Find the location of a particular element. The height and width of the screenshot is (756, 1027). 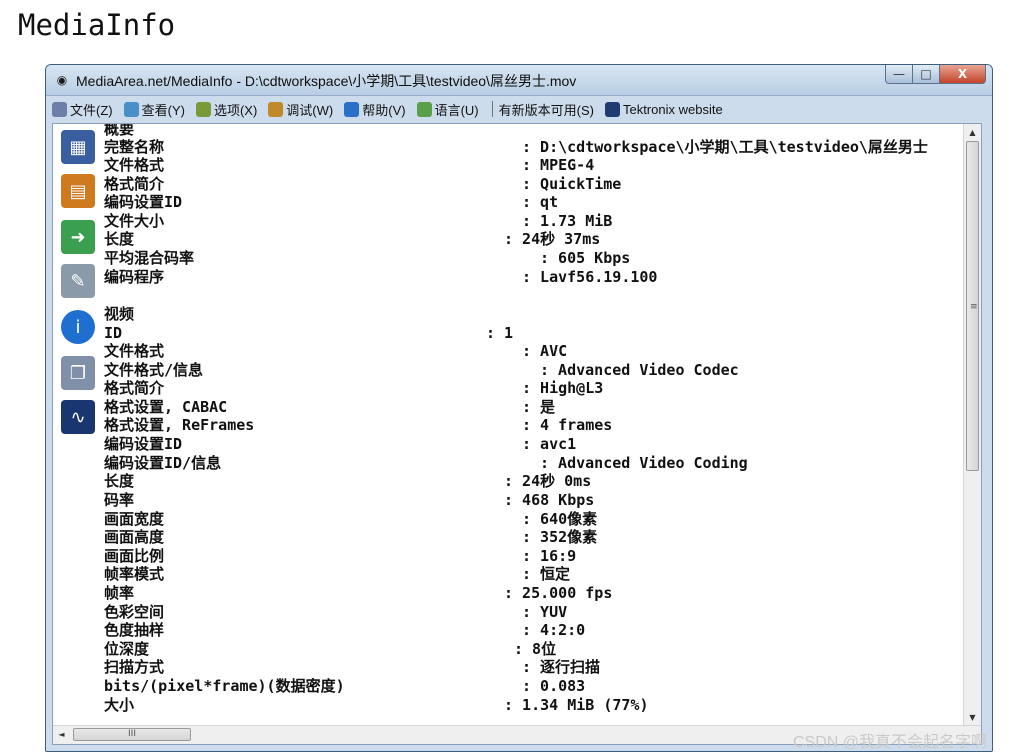

file-icon is located at coordinates (59, 109).